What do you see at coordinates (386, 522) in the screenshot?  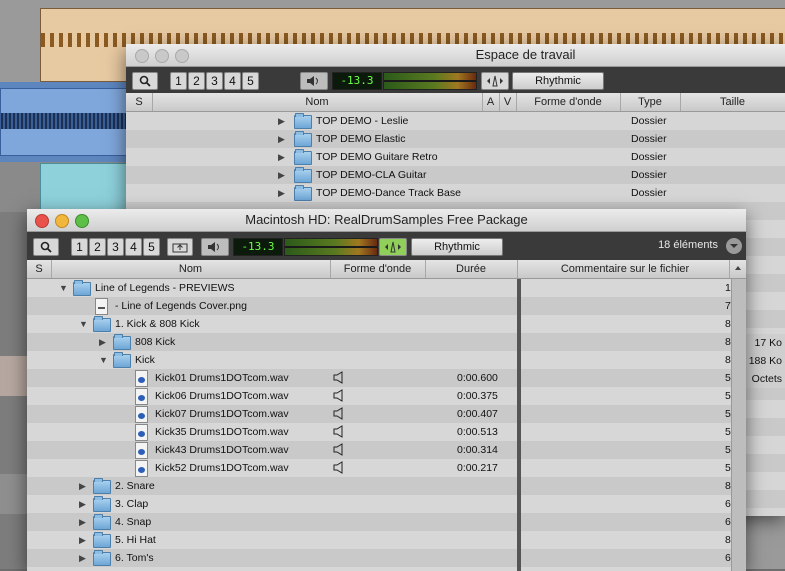 I see `list-item: ▶ 4. Snap 6` at bounding box center [386, 522].